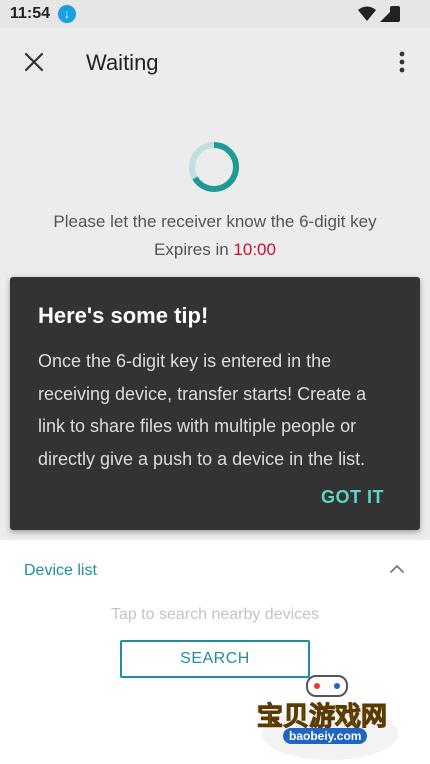 This screenshot has width=430, height=764. What do you see at coordinates (215, 14) in the screenshot?
I see `status-bar: 11:54 ↓` at bounding box center [215, 14].